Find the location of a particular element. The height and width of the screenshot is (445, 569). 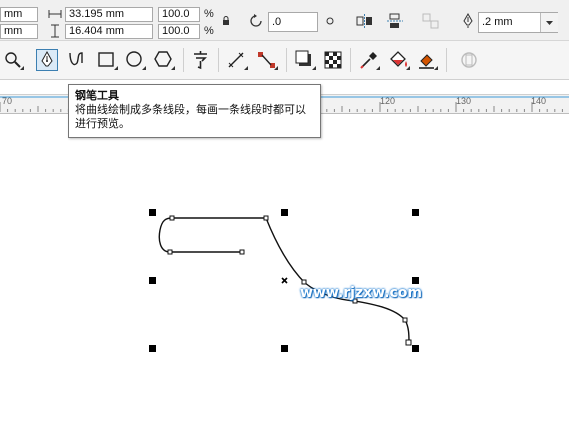

pen-nib-outline-icon is located at coordinates (468, 22).